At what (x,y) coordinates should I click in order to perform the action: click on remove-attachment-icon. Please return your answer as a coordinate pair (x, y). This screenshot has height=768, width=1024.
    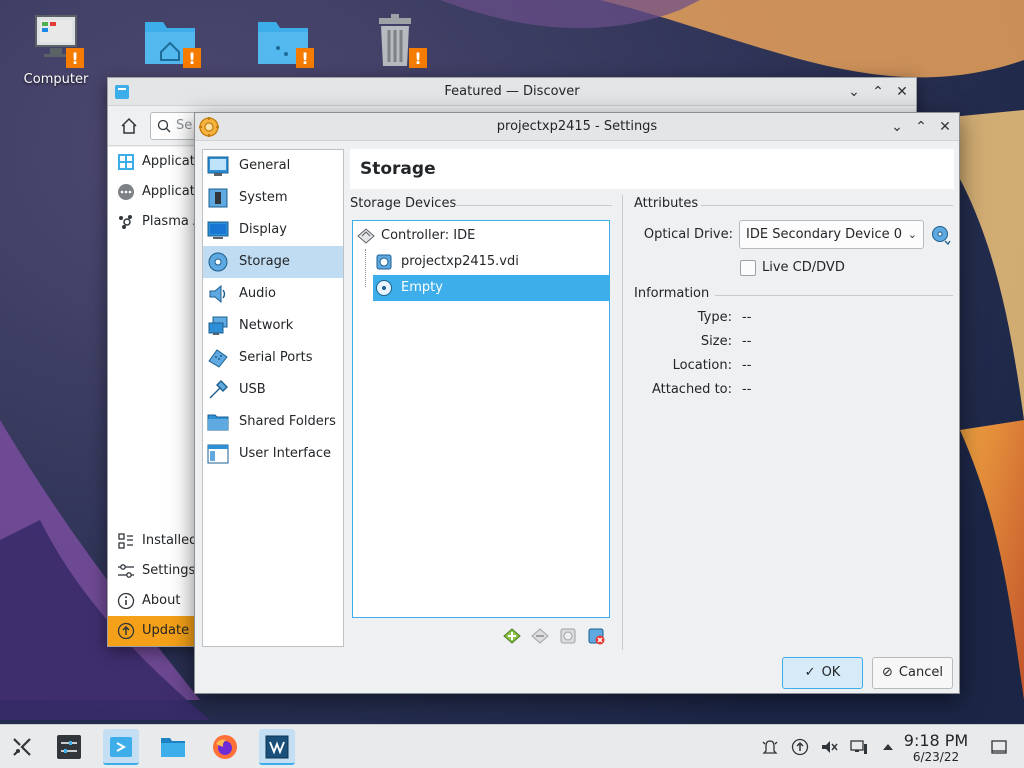
    Looking at the image, I should click on (596, 636).